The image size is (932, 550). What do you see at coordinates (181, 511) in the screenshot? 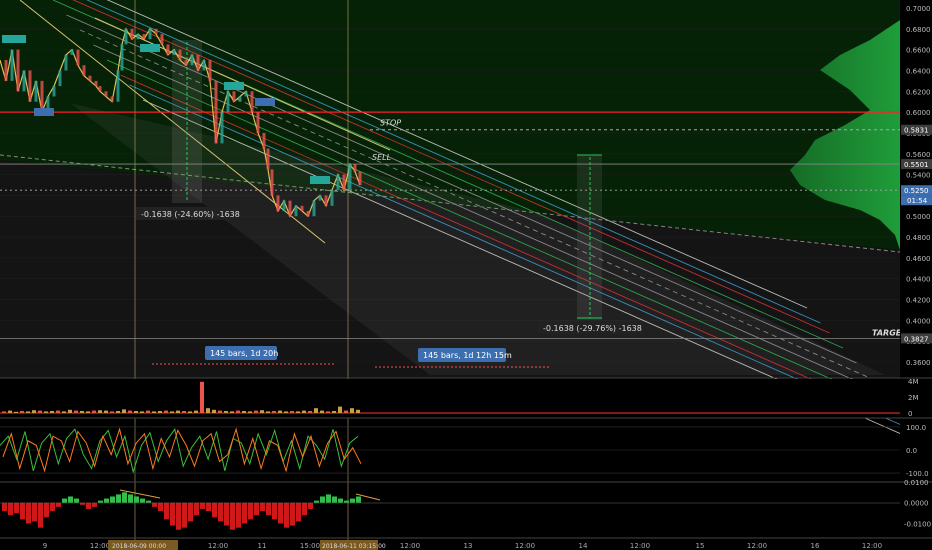
I see `histogram-bars` at bounding box center [181, 511].